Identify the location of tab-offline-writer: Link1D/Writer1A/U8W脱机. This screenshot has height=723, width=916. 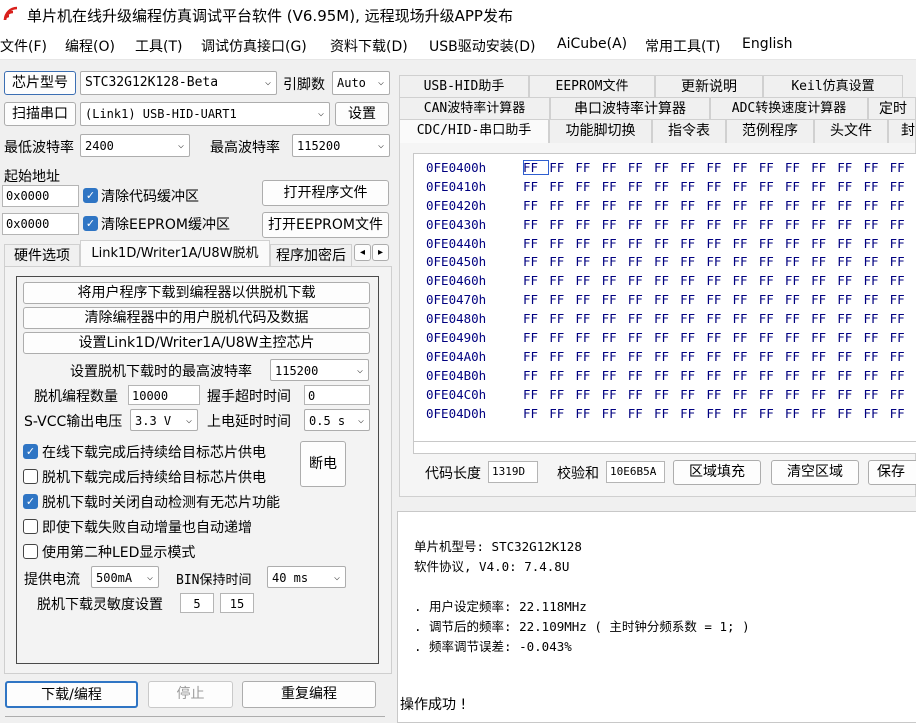
(175, 253).